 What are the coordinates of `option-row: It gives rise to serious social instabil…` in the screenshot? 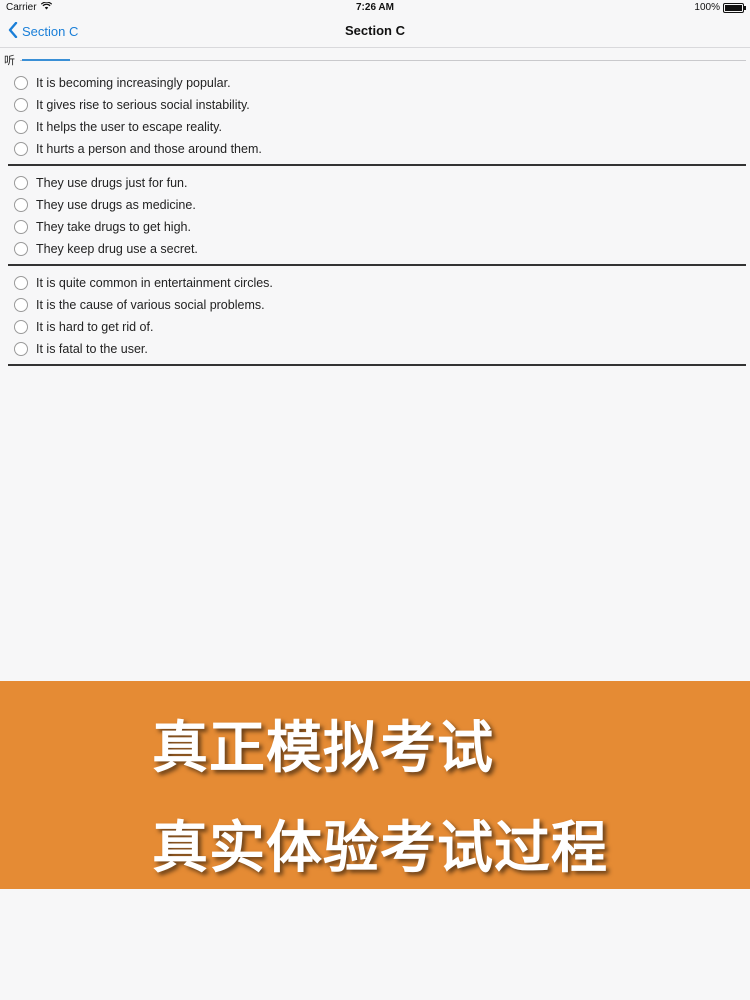 It's located at (377, 105).